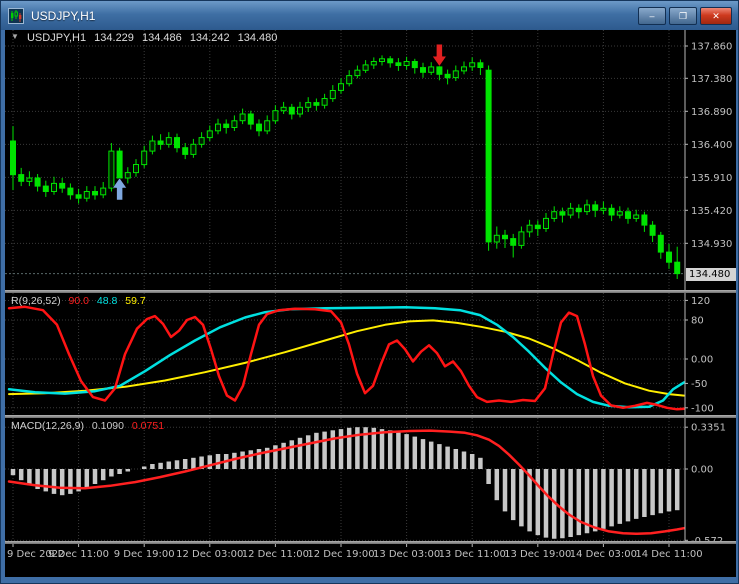 The width and height of the screenshot is (739, 584). Describe the element at coordinates (78, 301) in the screenshot. I see `wpr-value-fast: 90.0` at that location.